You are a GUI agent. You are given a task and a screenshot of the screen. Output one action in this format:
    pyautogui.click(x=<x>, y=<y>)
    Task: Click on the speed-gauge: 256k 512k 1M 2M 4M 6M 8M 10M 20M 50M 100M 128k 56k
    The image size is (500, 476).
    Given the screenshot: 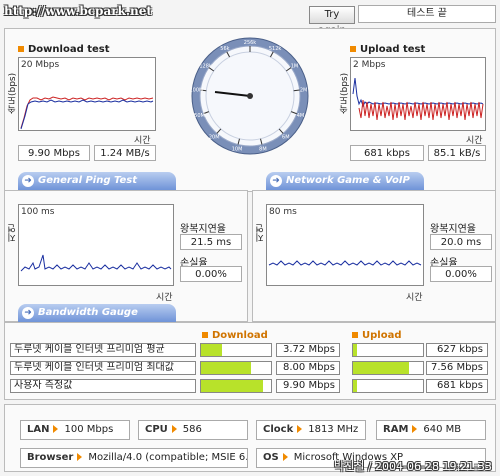 What is the action you would take?
    pyautogui.click(x=249, y=96)
    